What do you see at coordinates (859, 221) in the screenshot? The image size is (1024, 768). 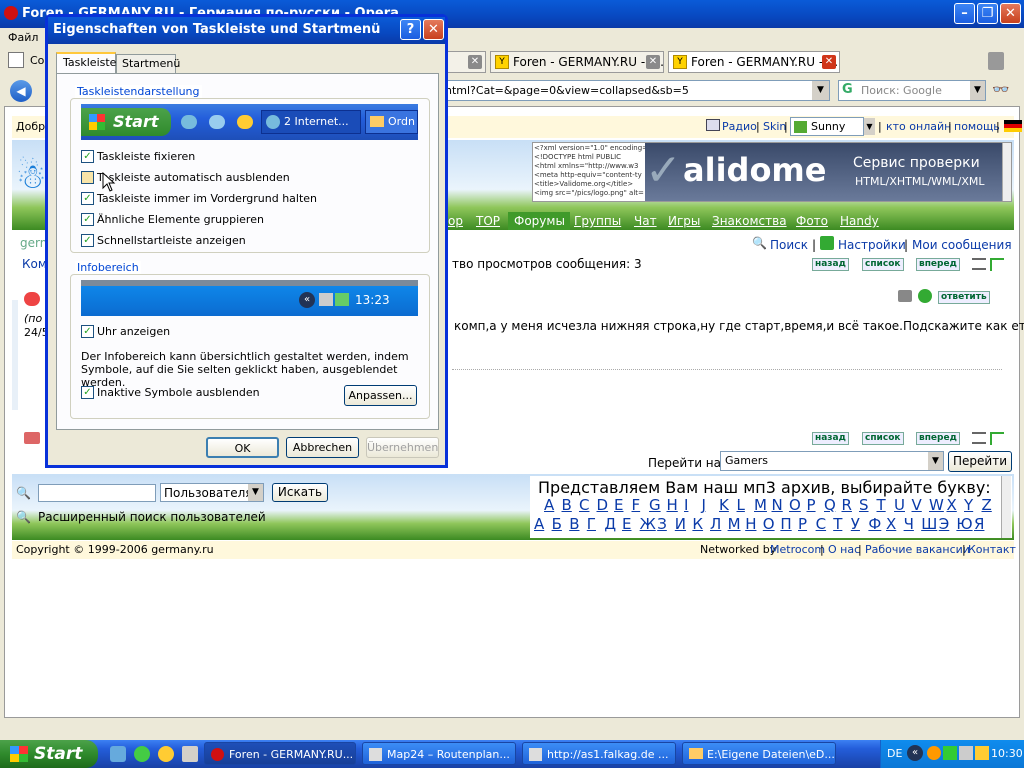 I see `nav-handy: Handy` at bounding box center [859, 221].